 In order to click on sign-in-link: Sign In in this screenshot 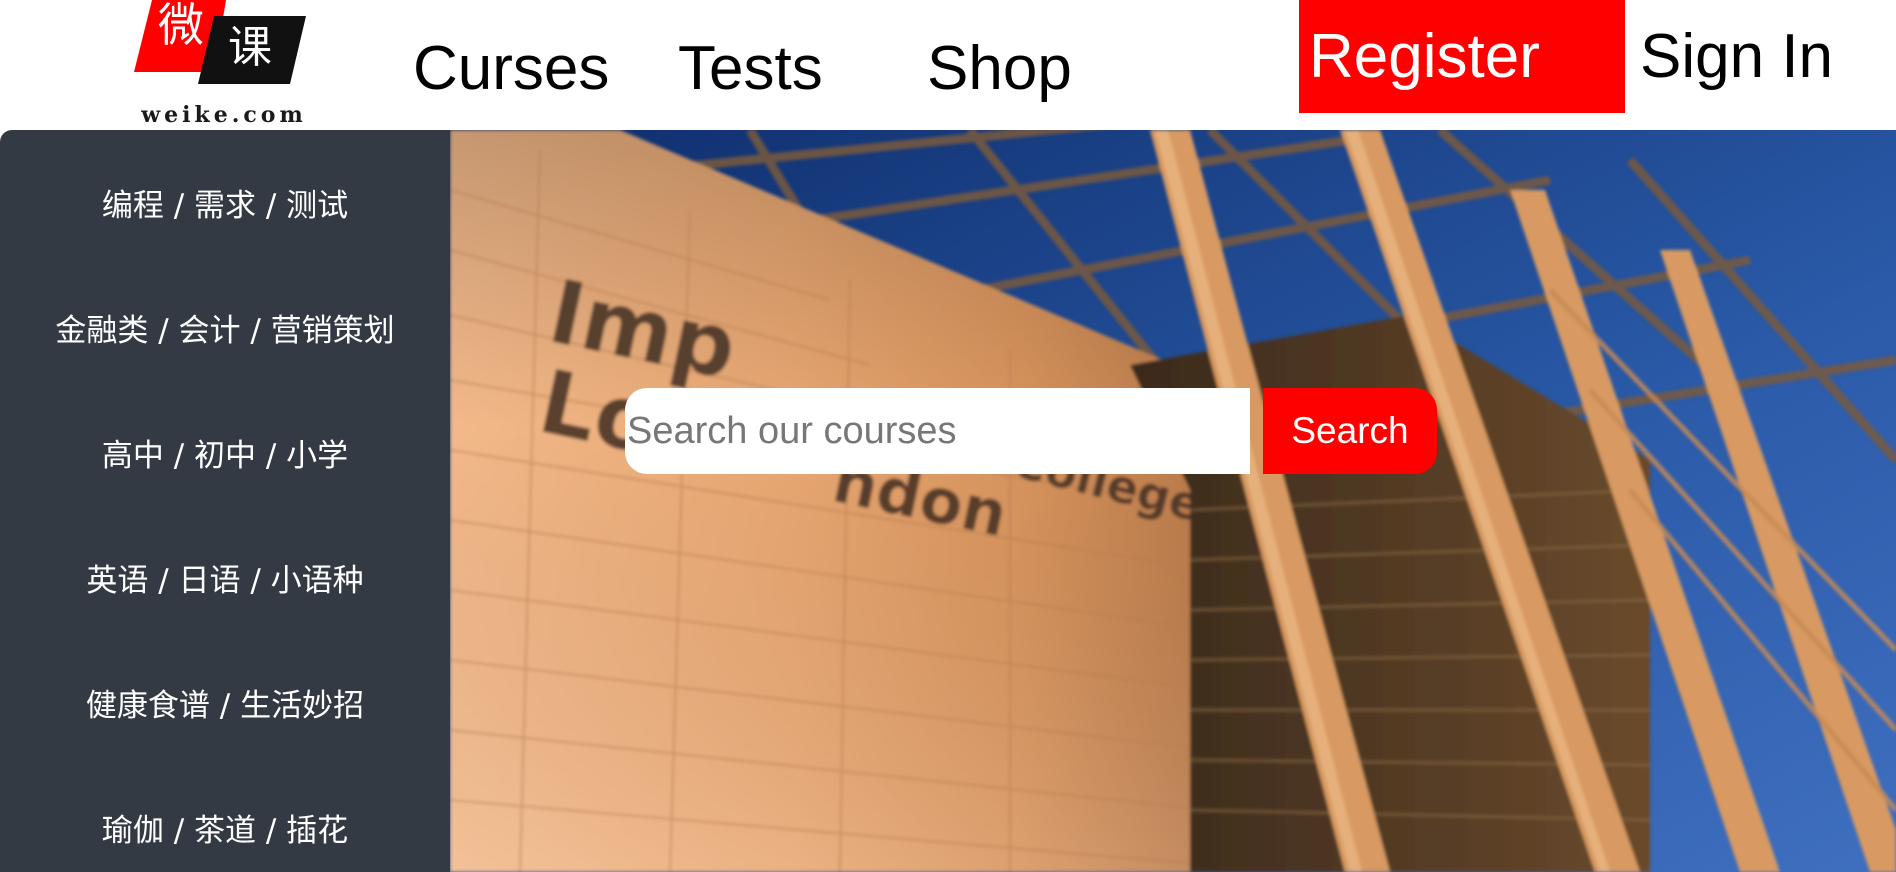, I will do `click(1736, 57)`.